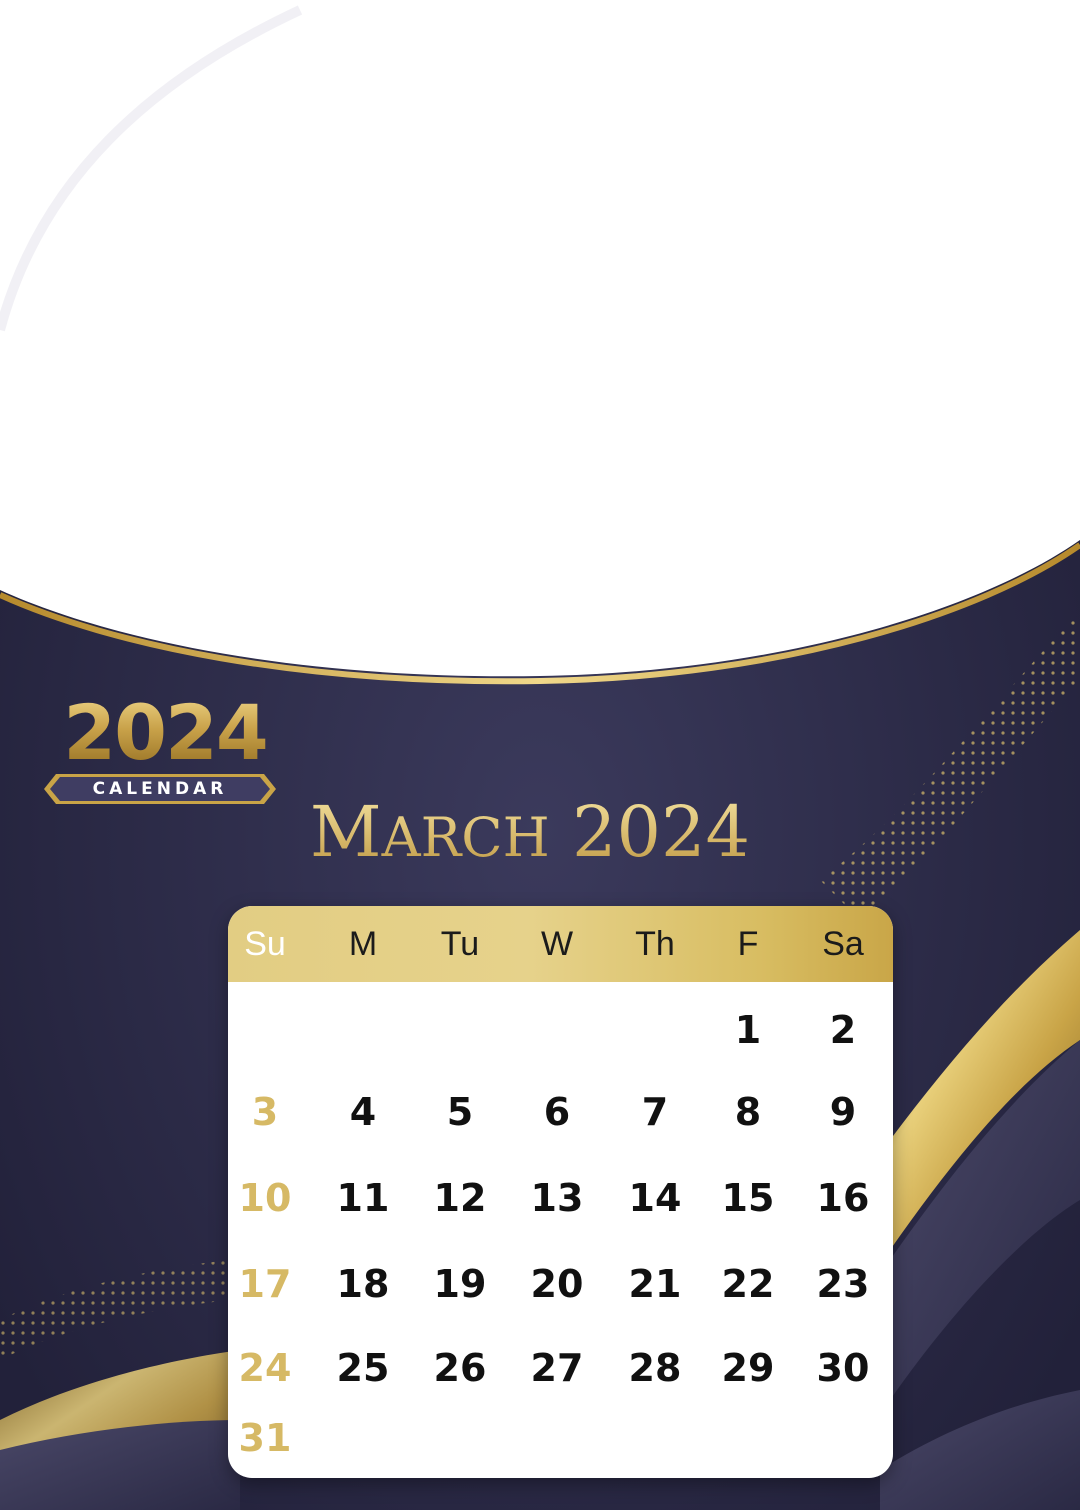 The height and width of the screenshot is (1510, 1080). Describe the element at coordinates (460, 1112) in the screenshot. I see `day-5: 5` at that location.